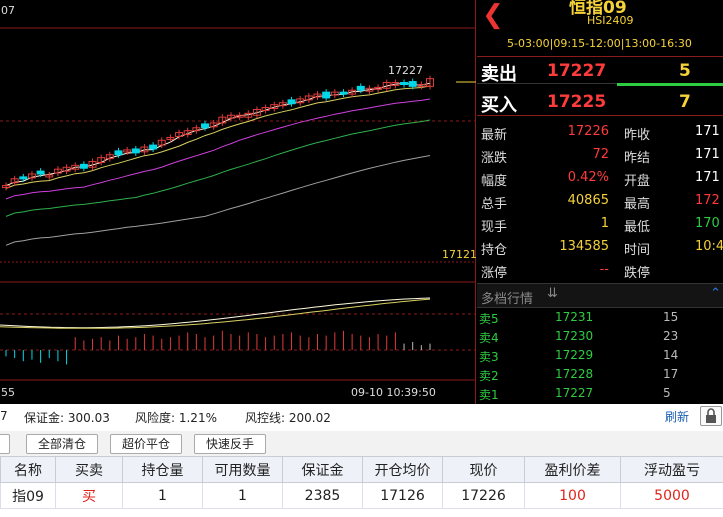 This screenshot has height=517, width=723. I want to click on stat-value: 134585, so click(584, 246).